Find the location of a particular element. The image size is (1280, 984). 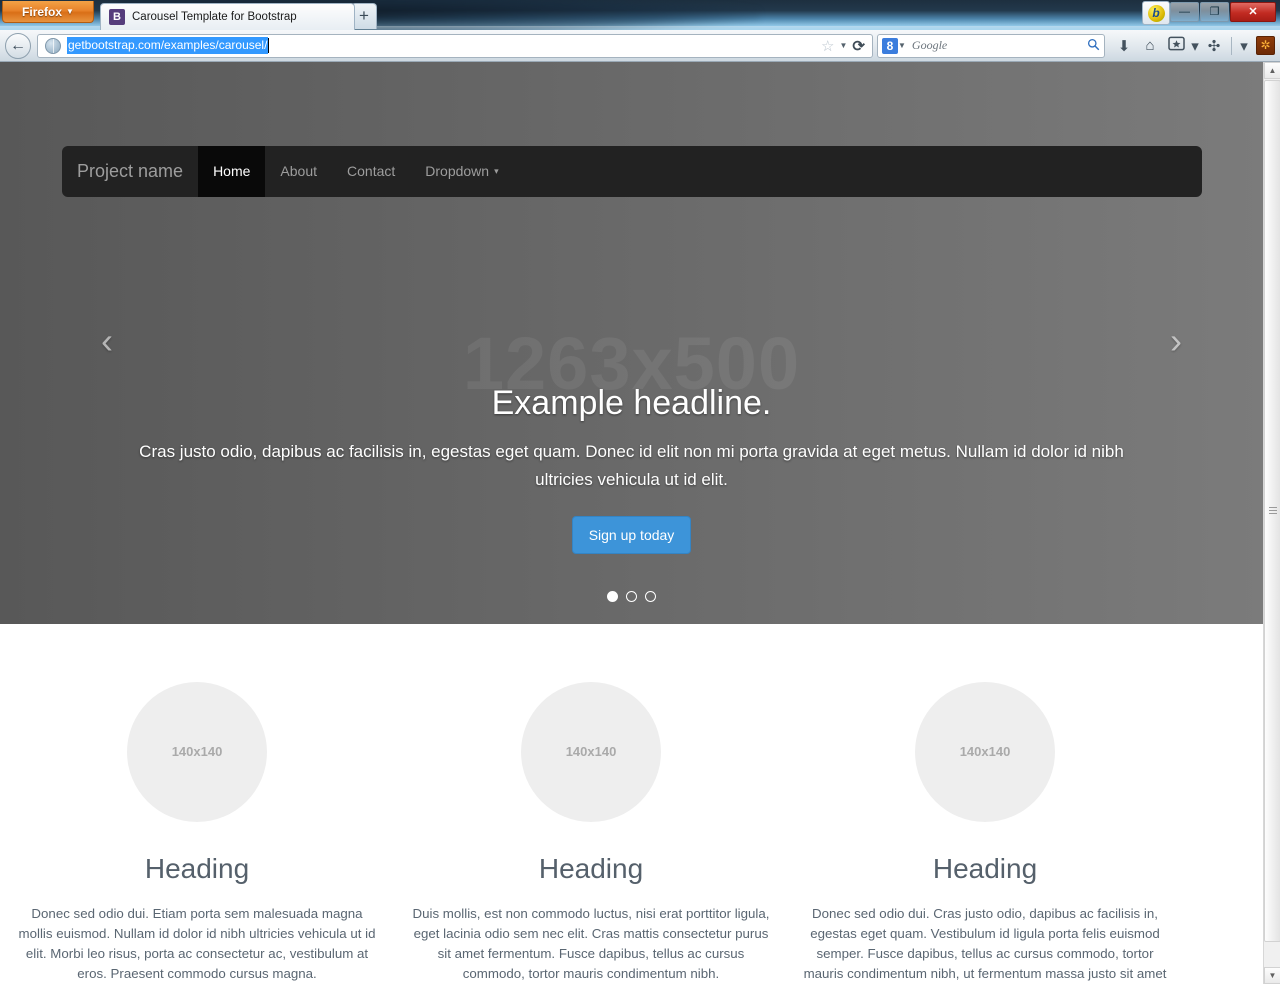

downloads-icon: ⬇ is located at coordinates (1124, 46).